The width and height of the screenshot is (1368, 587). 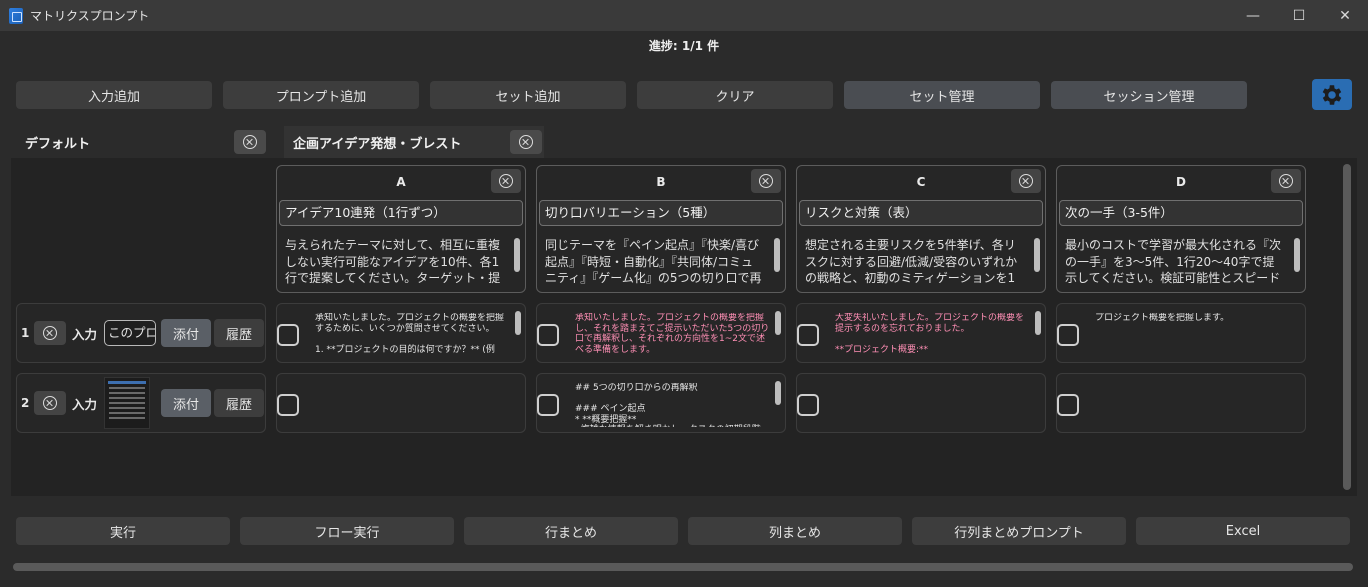 What do you see at coordinates (921, 182) in the screenshot?
I see `column-letter: C` at bounding box center [921, 182].